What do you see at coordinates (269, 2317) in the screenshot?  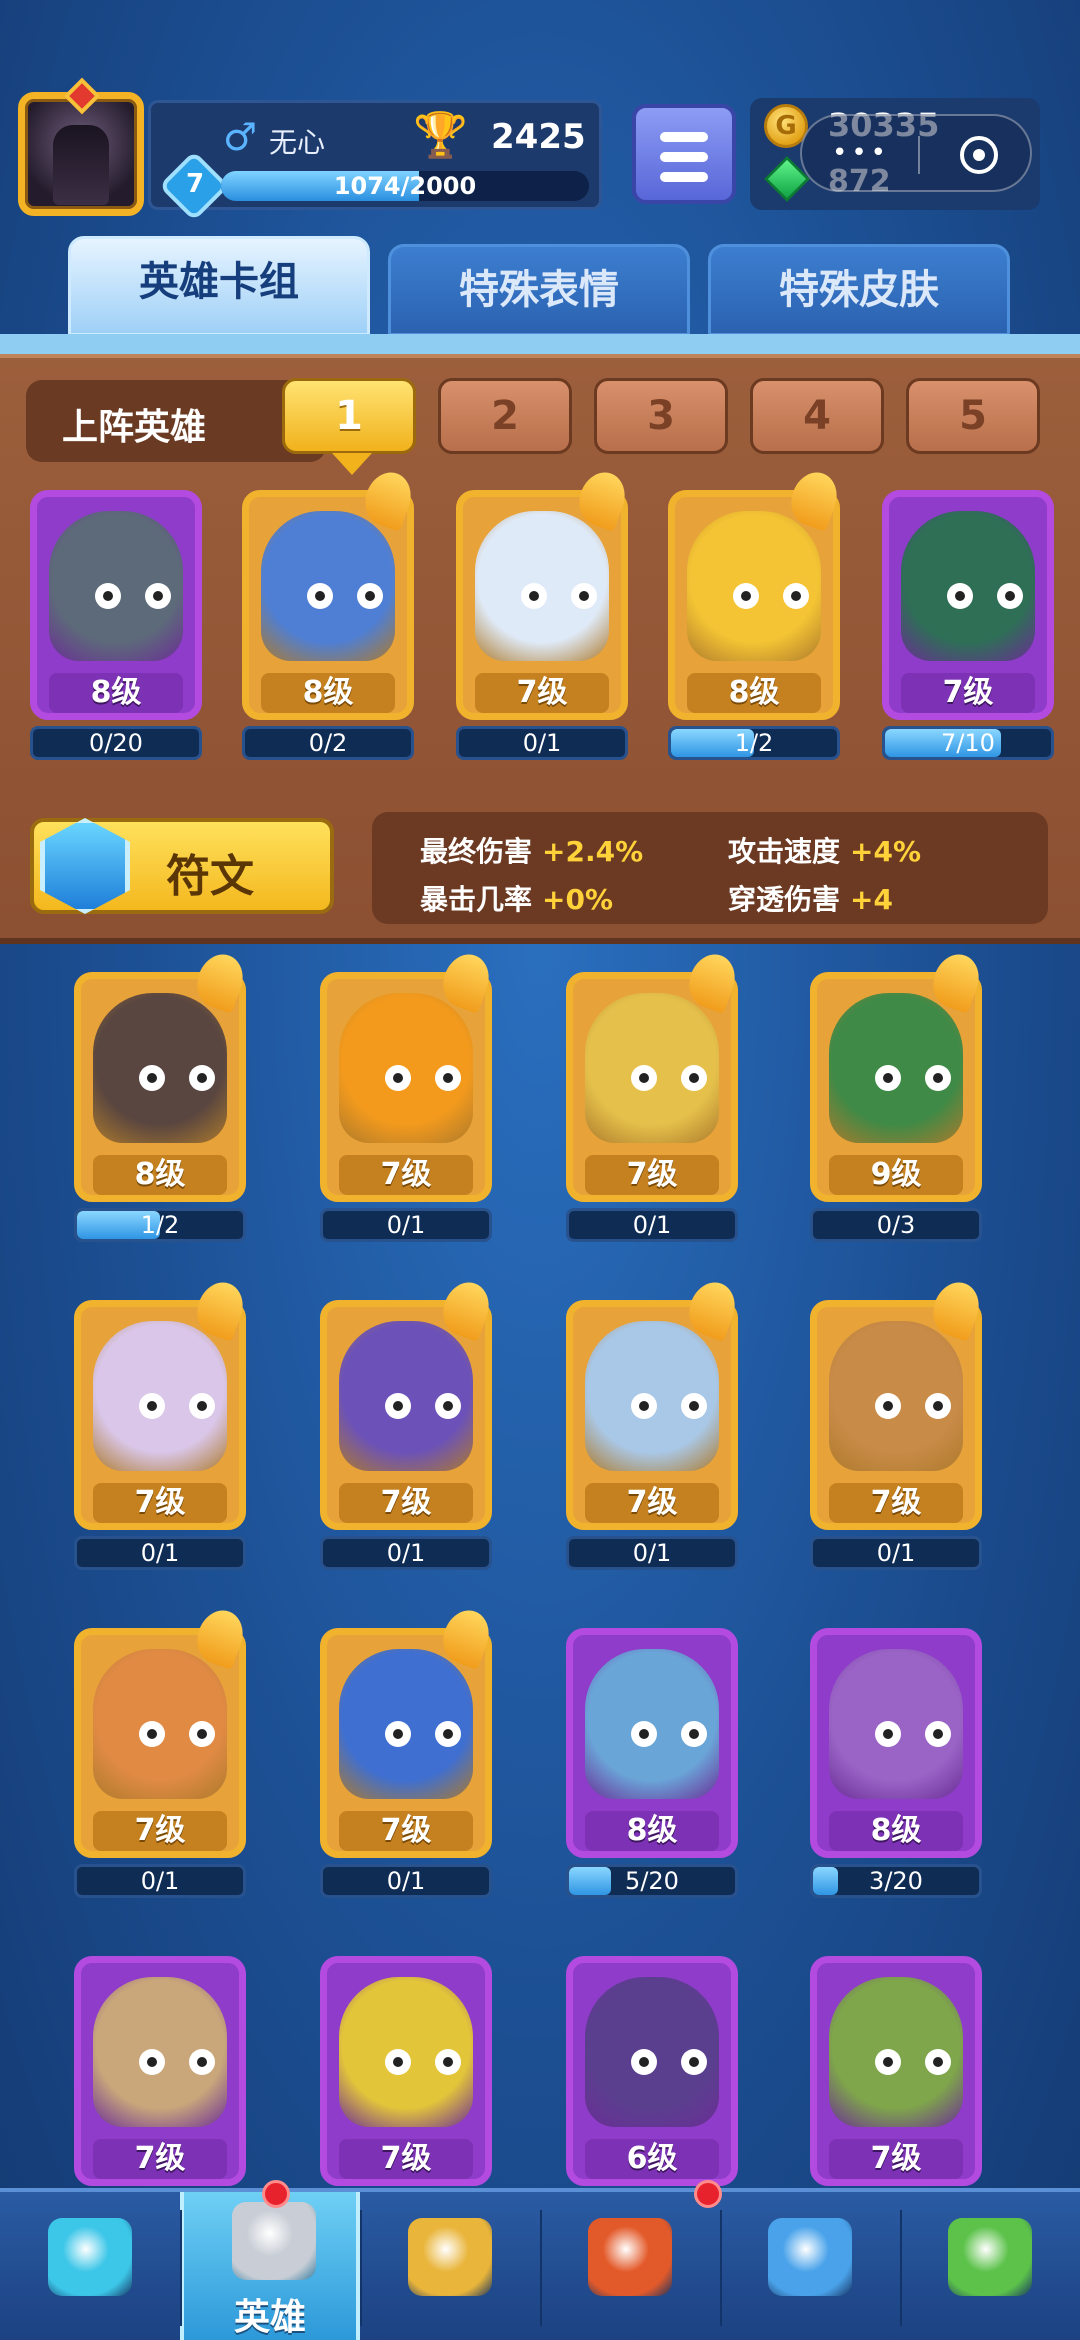 I see `nav-label: 英雄` at bounding box center [269, 2317].